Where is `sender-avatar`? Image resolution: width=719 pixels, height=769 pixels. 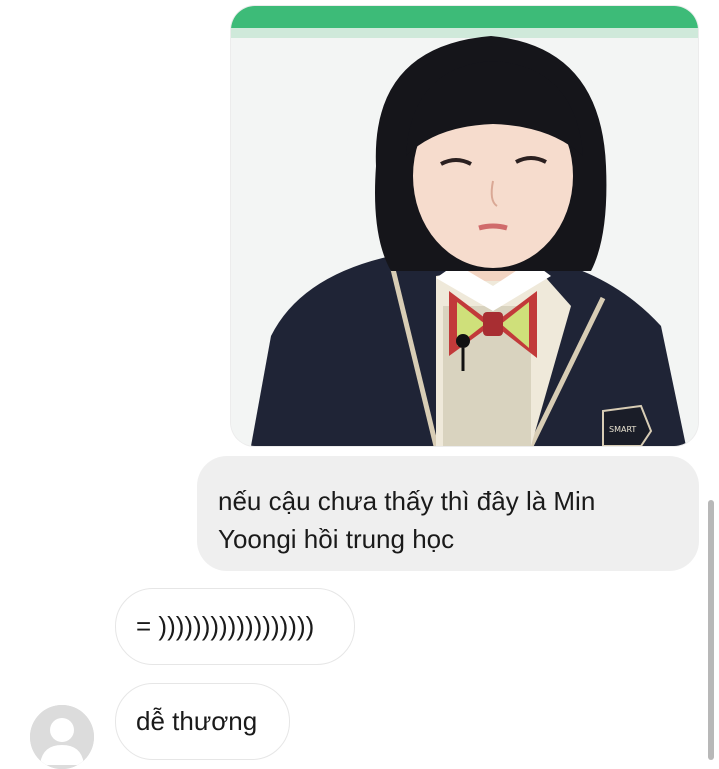 sender-avatar is located at coordinates (62, 737).